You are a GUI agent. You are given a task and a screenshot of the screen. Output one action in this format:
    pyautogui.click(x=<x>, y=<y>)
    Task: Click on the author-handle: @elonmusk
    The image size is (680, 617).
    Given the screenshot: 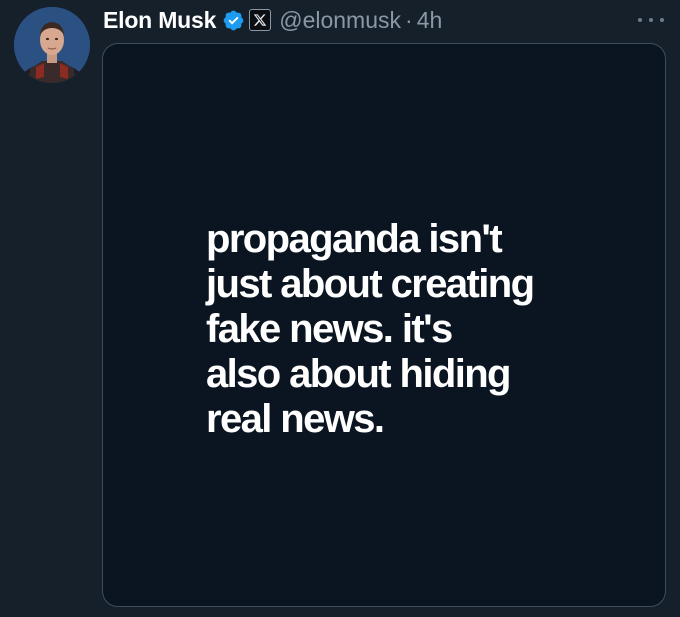 What is the action you would take?
    pyautogui.click(x=340, y=20)
    